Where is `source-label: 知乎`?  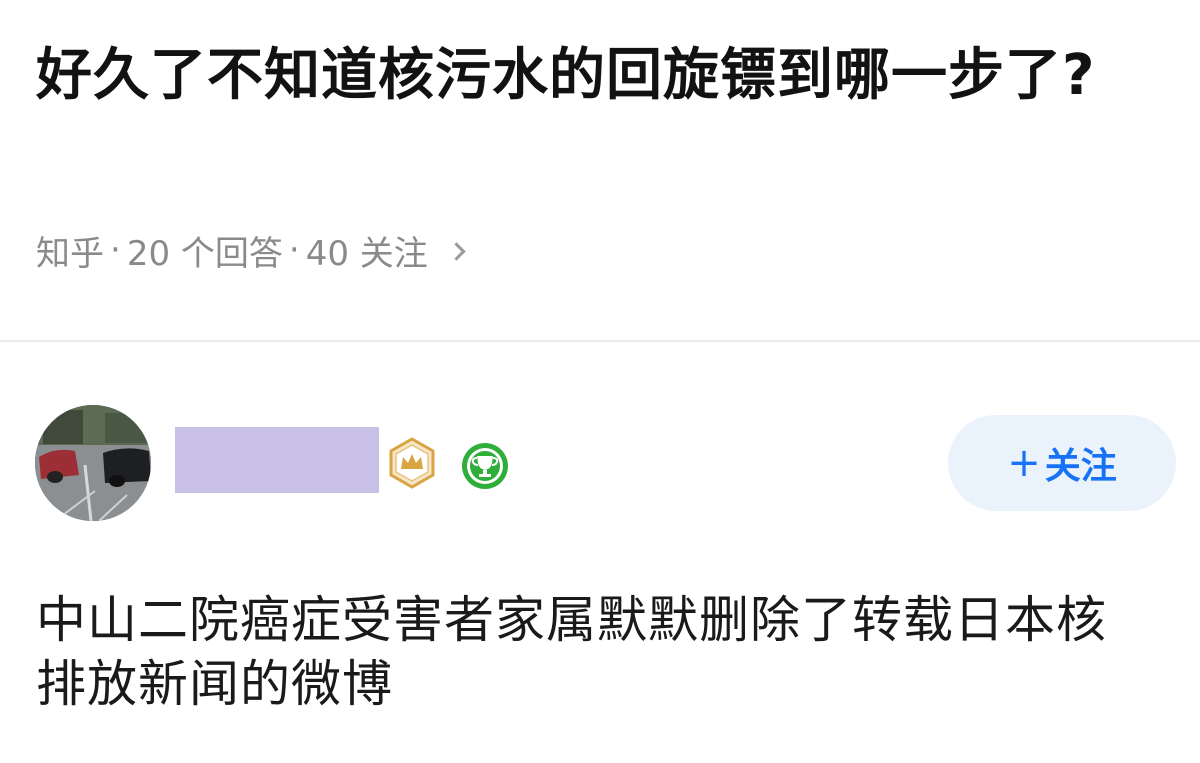 source-label: 知乎 is located at coordinates (70, 253).